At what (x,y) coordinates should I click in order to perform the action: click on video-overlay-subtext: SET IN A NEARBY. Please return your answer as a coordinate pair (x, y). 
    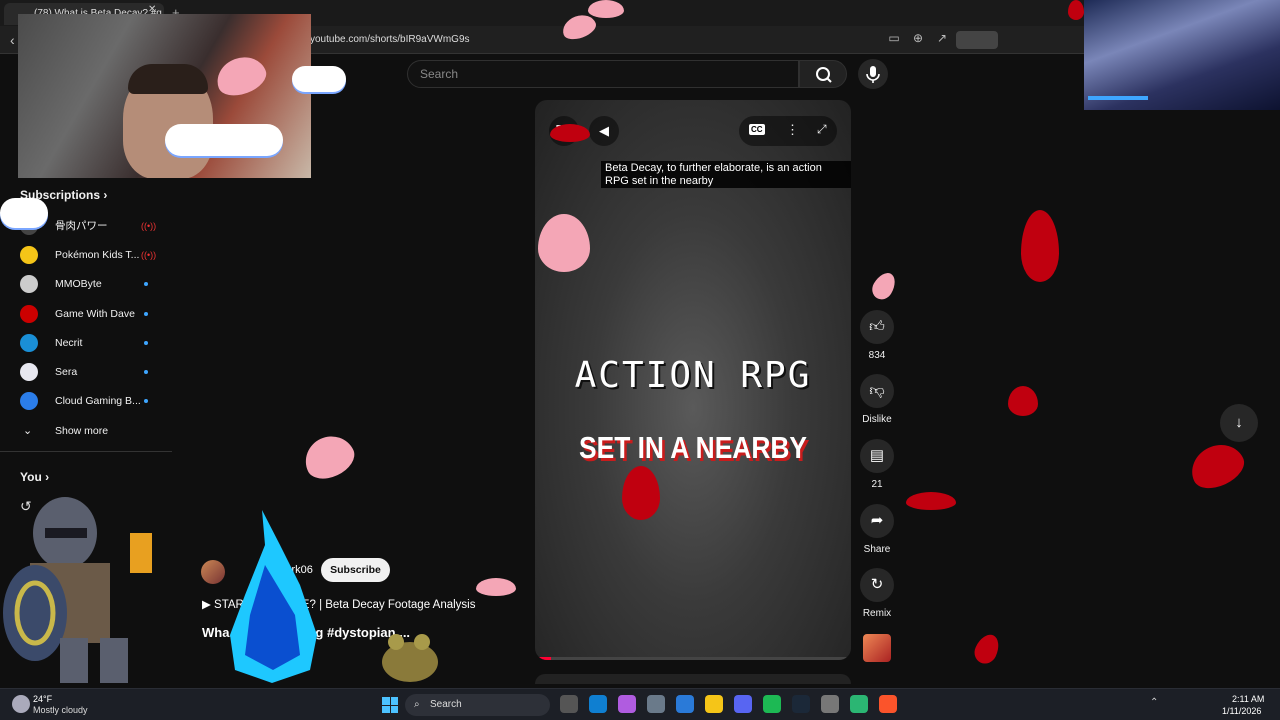
    Looking at the image, I should click on (693, 447).